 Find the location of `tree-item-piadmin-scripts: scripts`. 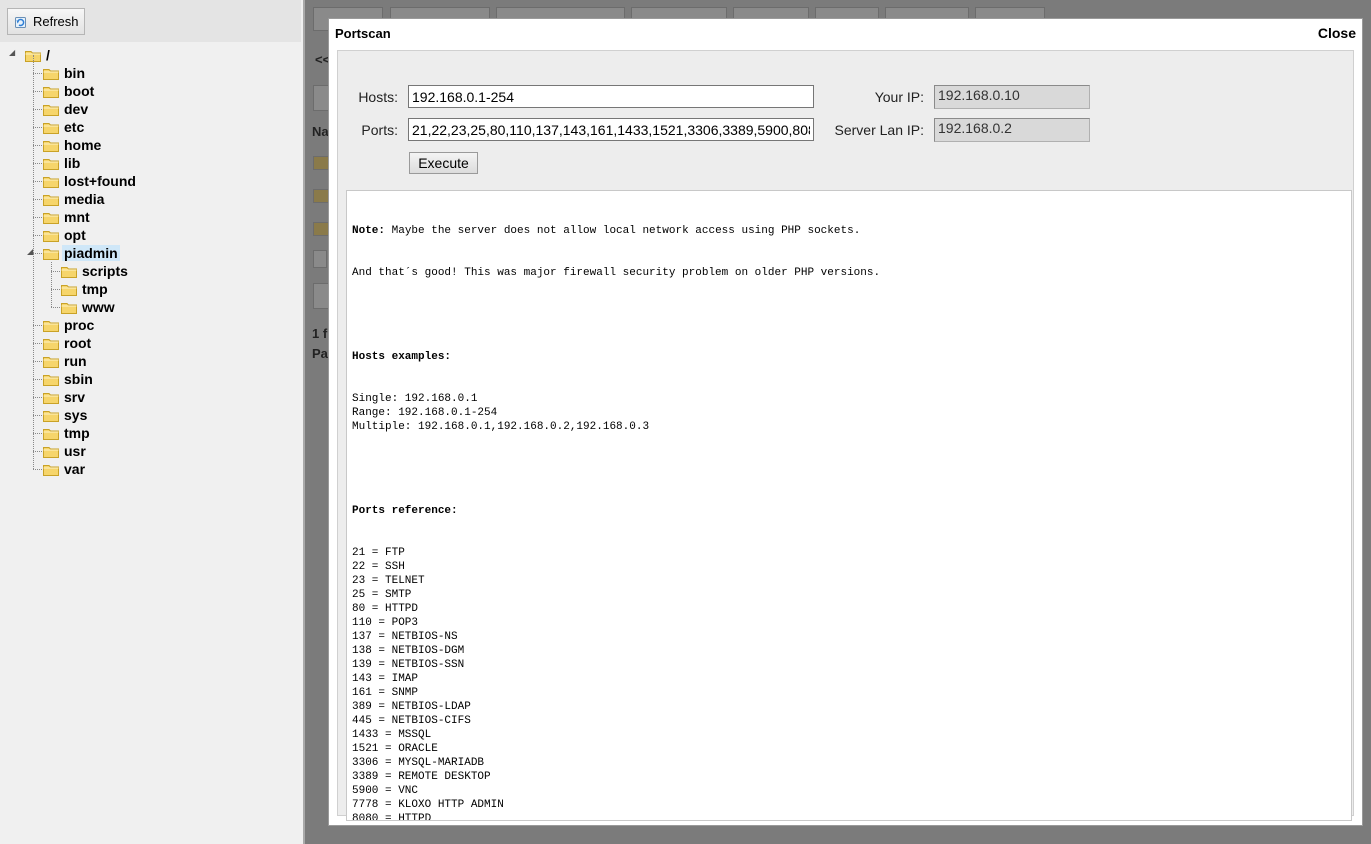

tree-item-piadmin-scripts: scripts is located at coordinates (95, 271).